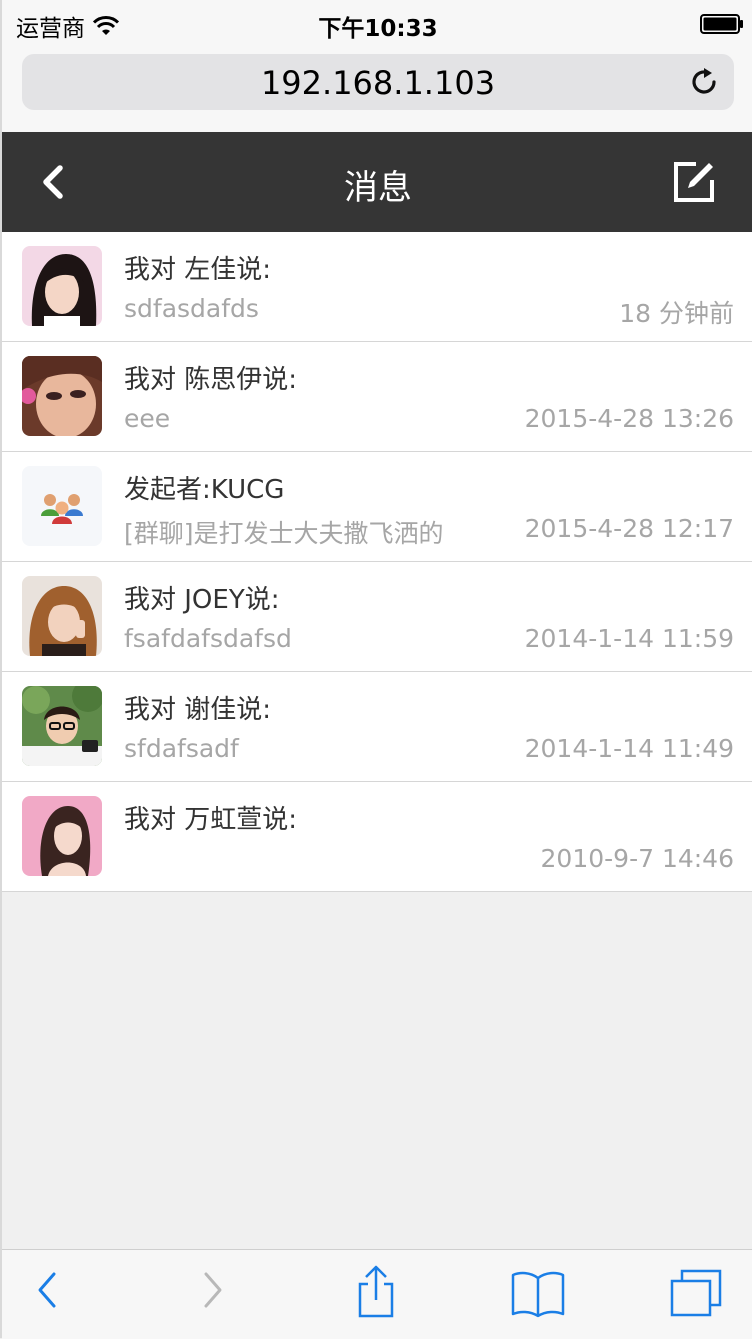 This screenshot has height=1339, width=752. I want to click on message-title: 我对 左佳说:, so click(198, 270).